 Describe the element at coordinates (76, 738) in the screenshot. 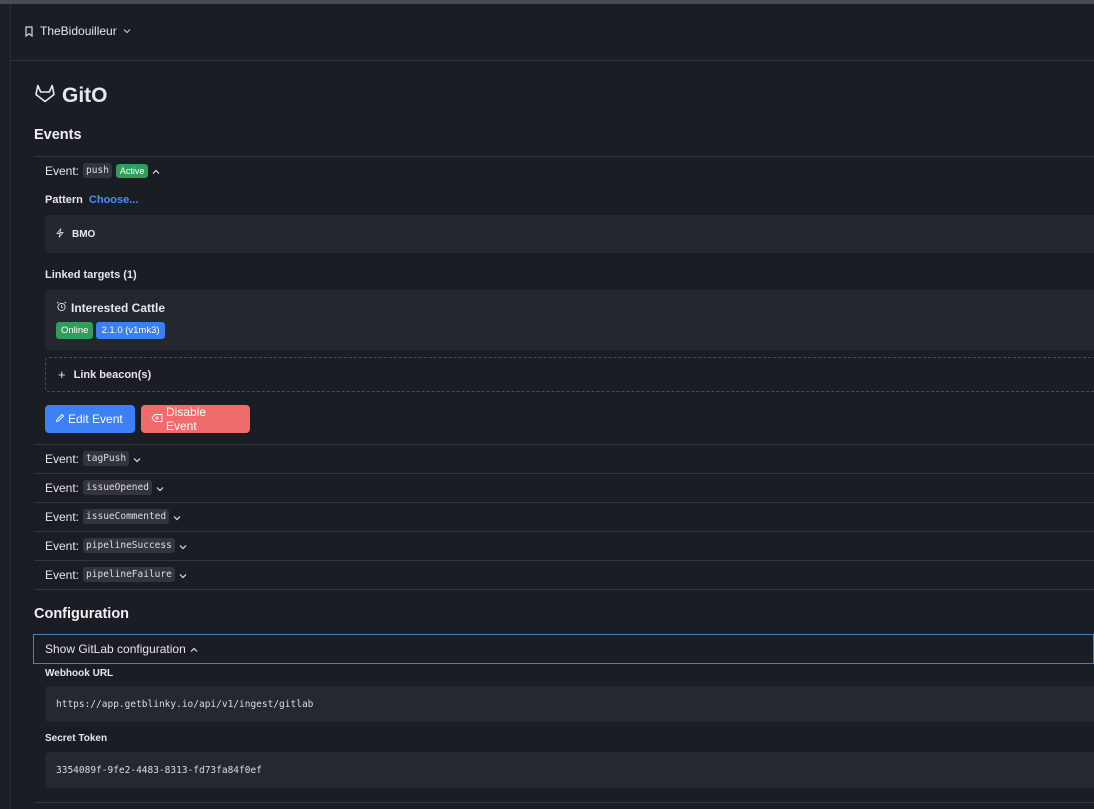

I see `secret-token-label: Secret Token` at that location.